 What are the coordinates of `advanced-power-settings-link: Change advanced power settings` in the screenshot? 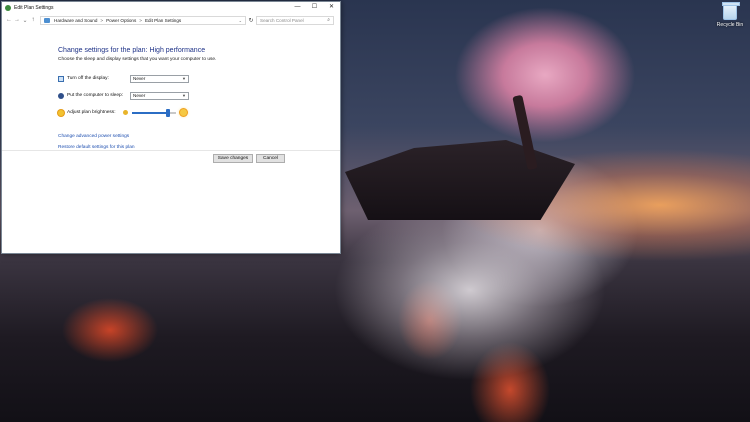 It's located at (199, 136).